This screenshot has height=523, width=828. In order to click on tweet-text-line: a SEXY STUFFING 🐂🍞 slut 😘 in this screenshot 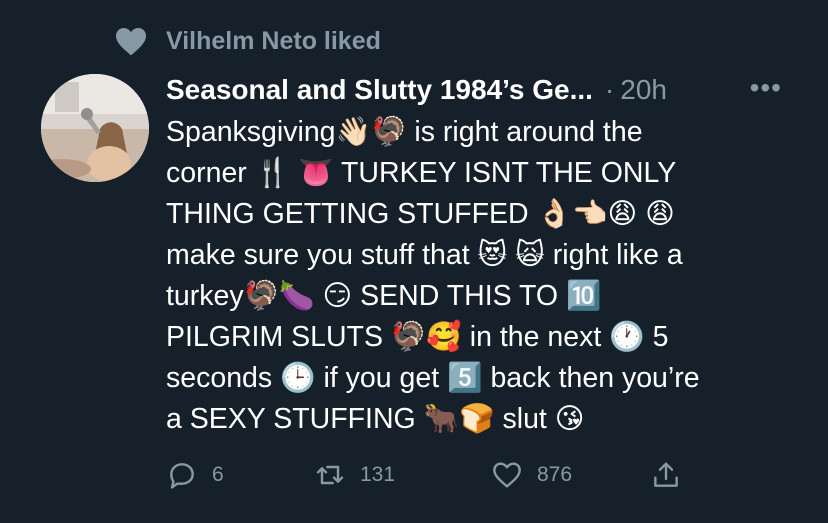, I will do `click(375, 419)`.